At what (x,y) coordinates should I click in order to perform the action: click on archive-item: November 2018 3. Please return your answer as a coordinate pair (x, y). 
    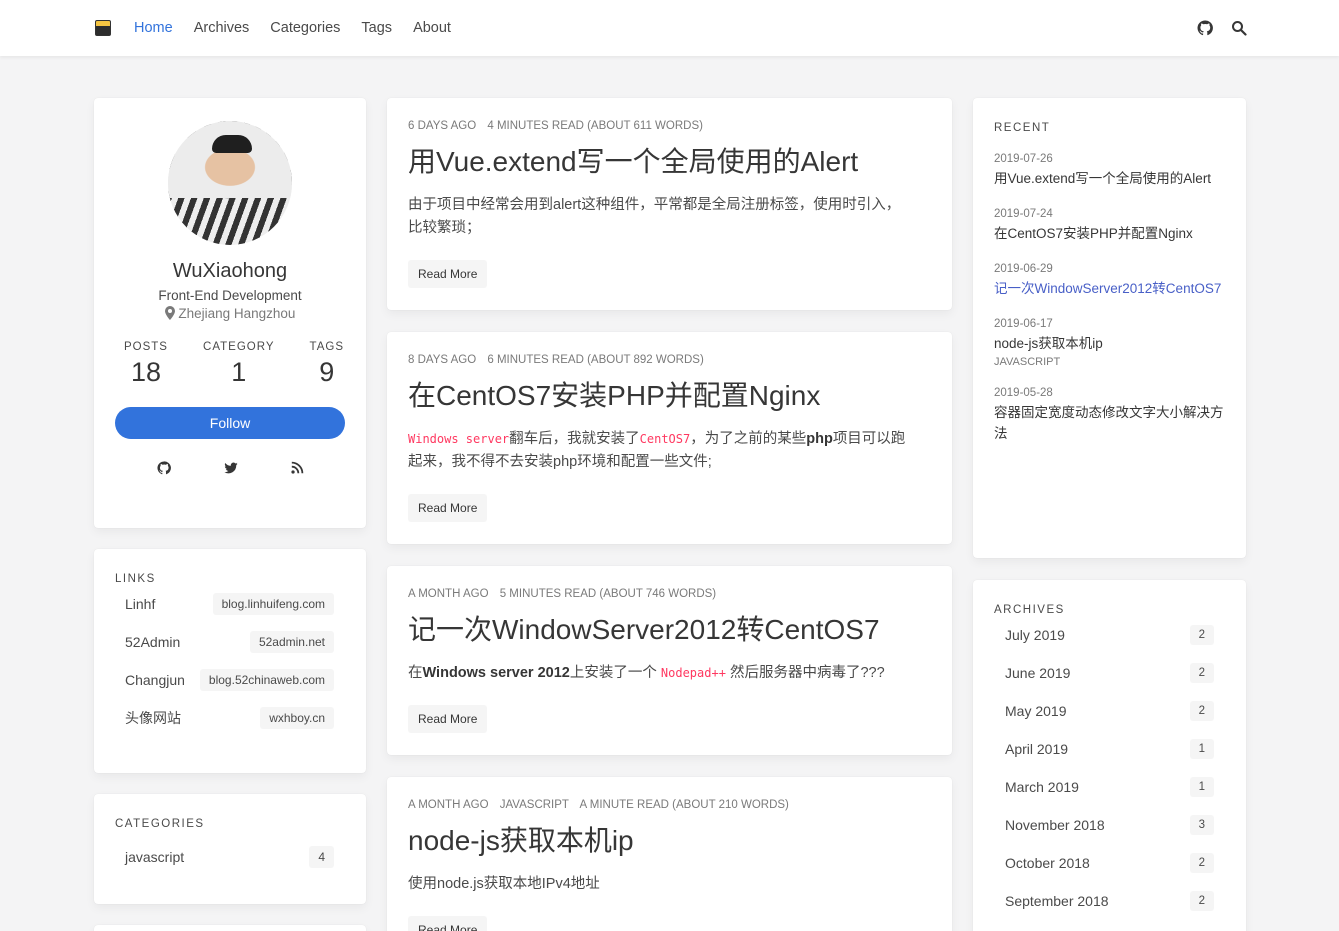
    Looking at the image, I should click on (1104, 825).